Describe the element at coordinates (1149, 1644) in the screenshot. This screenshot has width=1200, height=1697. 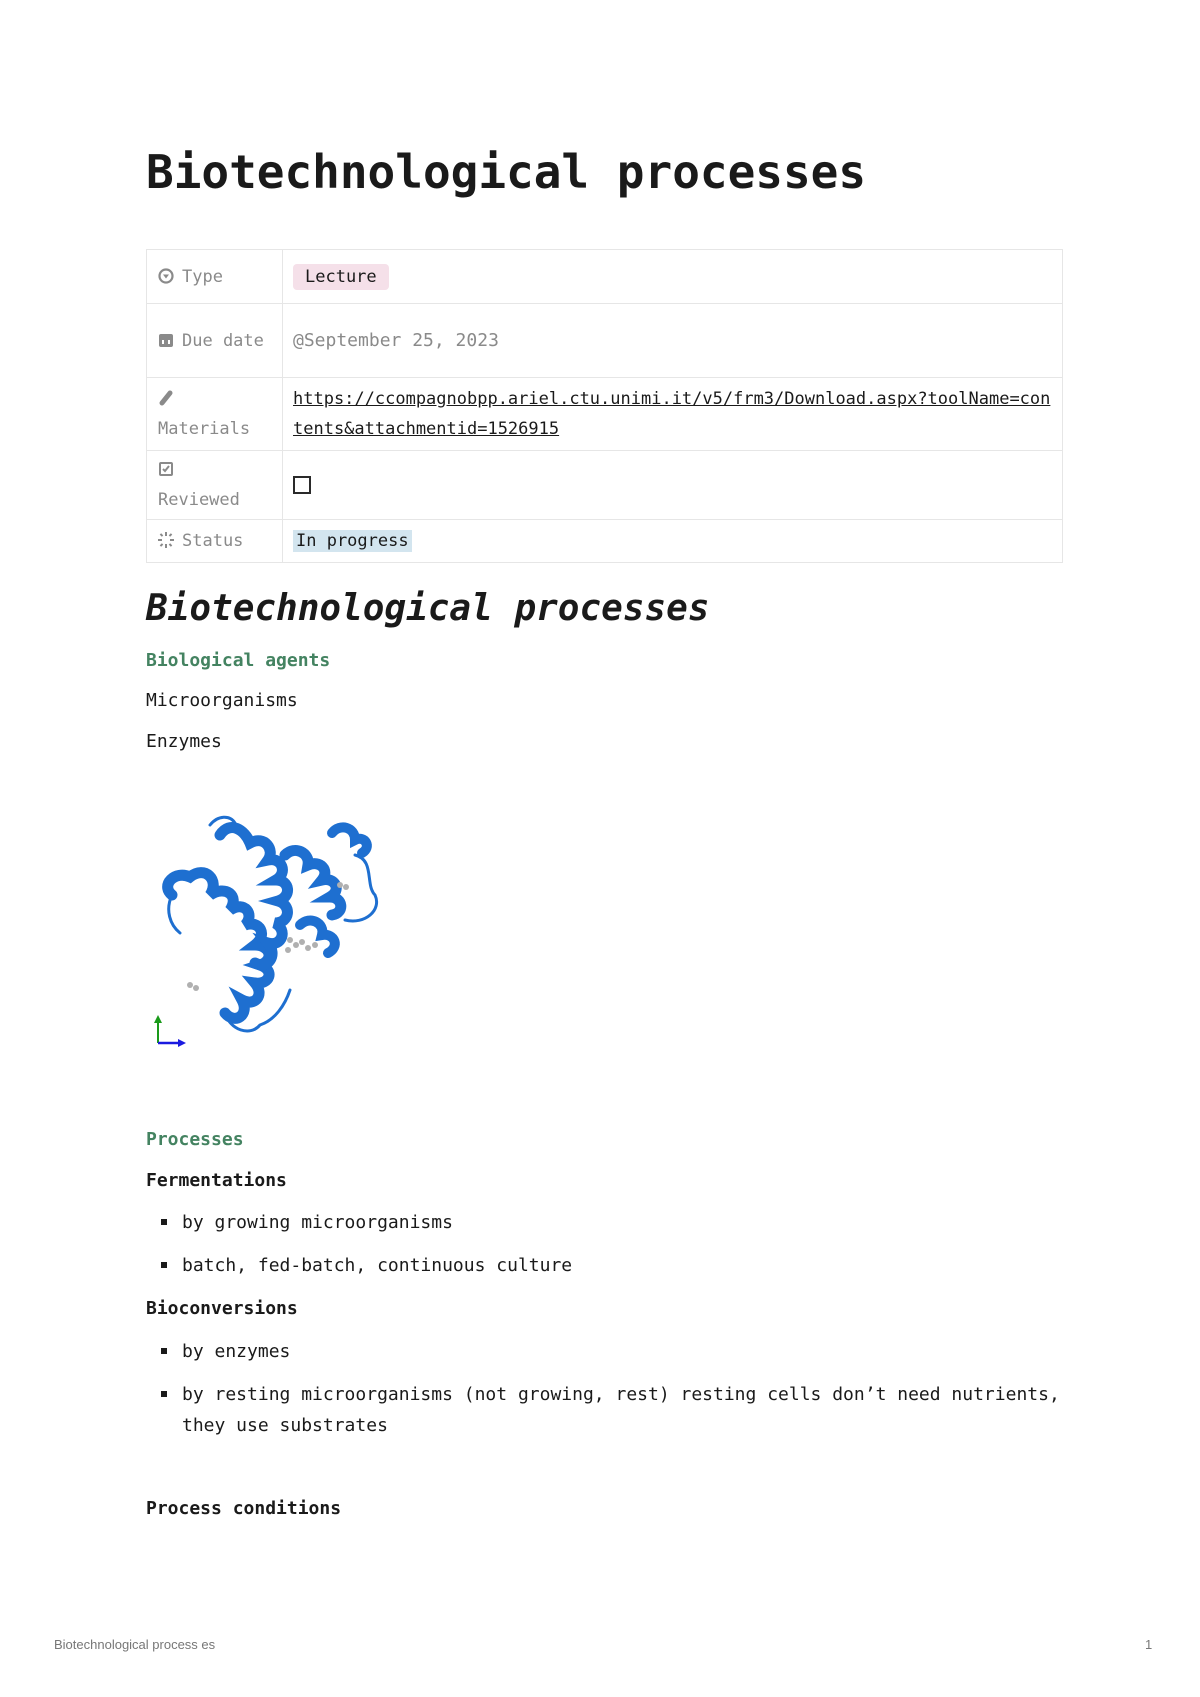
I see `page-number: 1` at that location.